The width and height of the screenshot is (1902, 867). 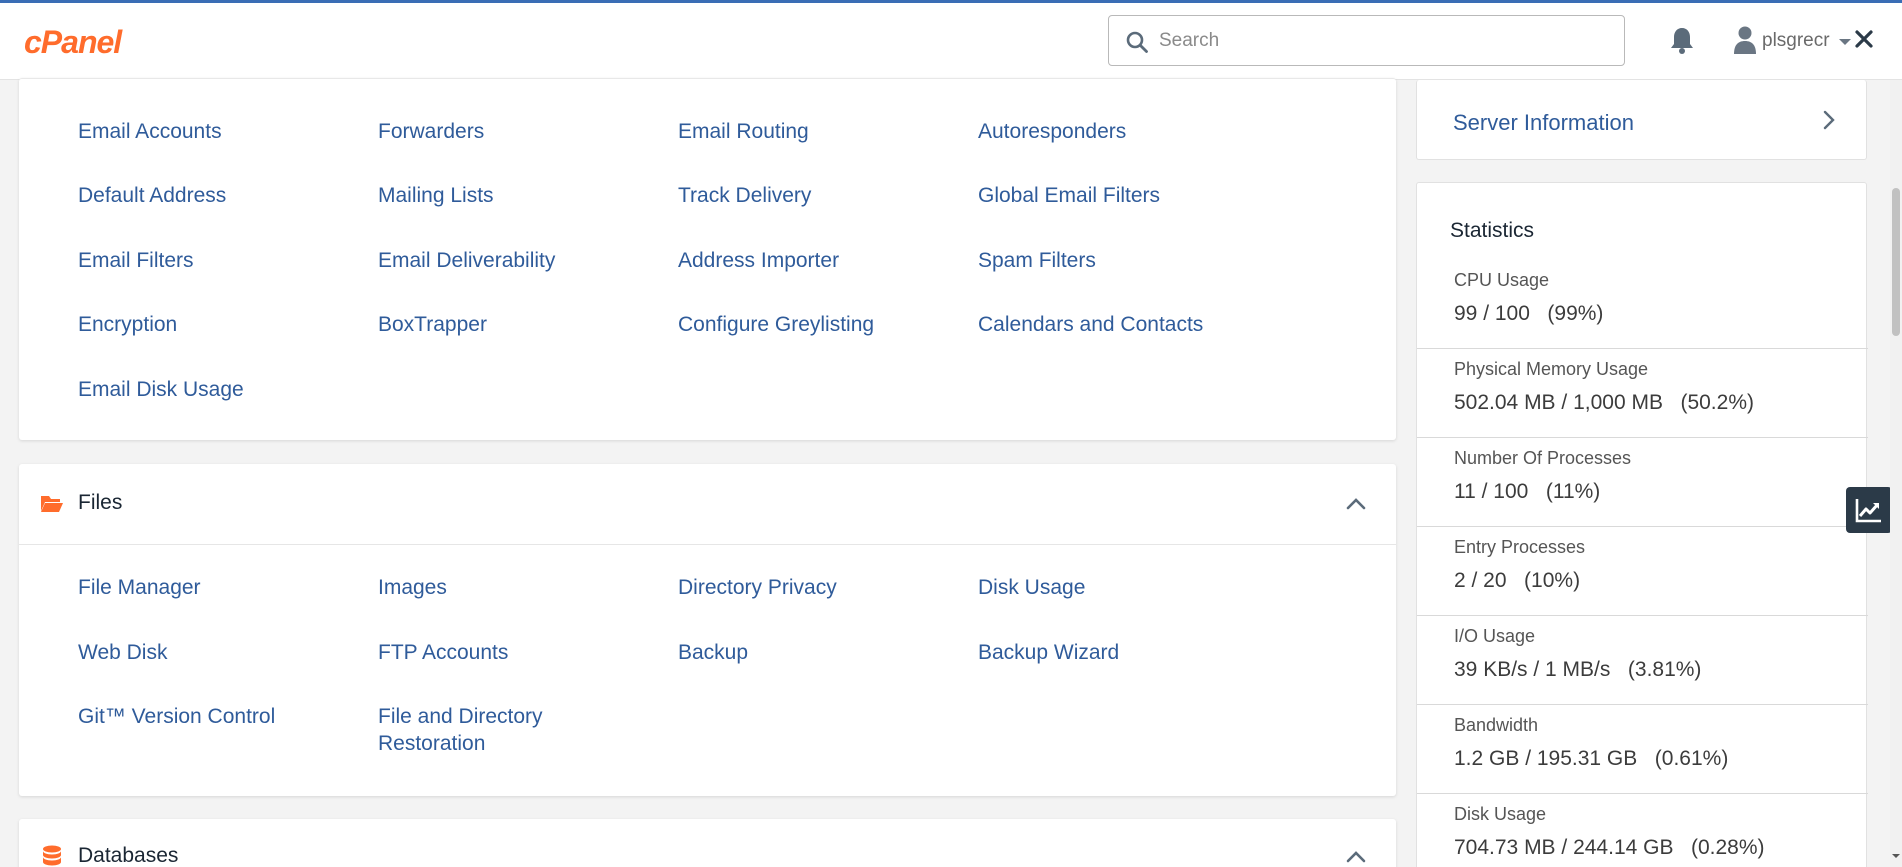 I want to click on boxtrapper-link: BoxTrapper, so click(x=432, y=324).